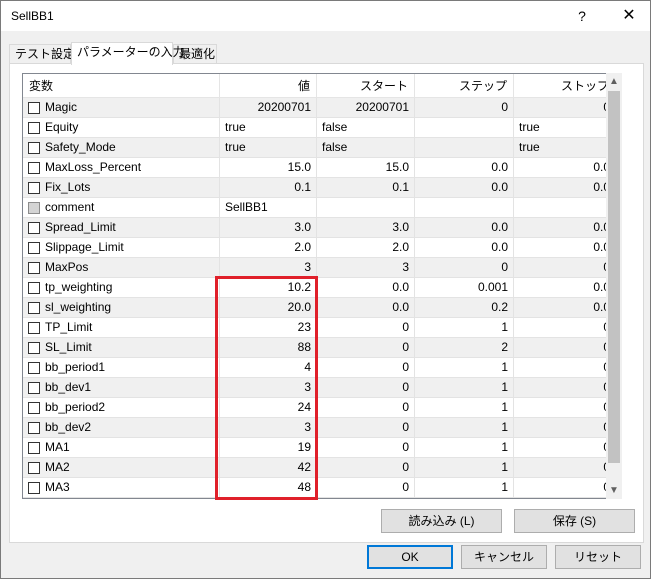 Image resolution: width=651 pixels, height=579 pixels. What do you see at coordinates (598, 557) in the screenshot?
I see `reset-button: リセット` at bounding box center [598, 557].